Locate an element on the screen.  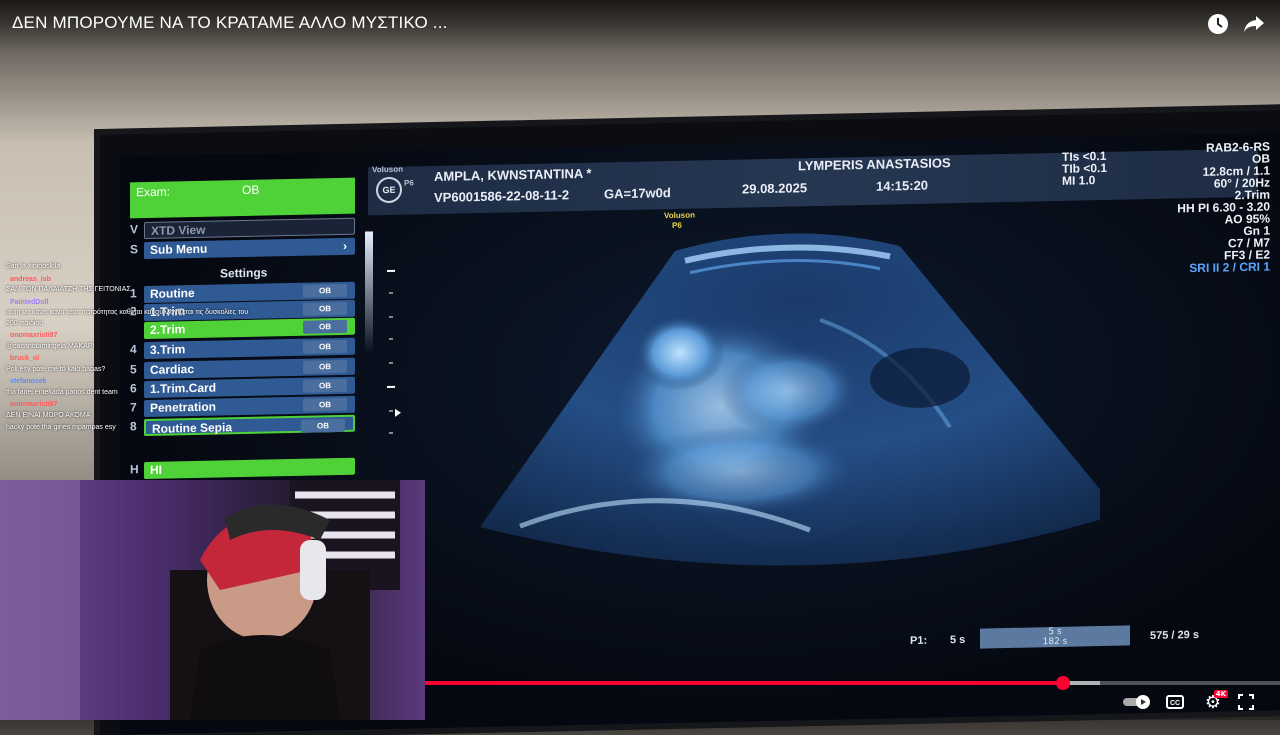
svg-text: CC is located at coordinates (1175, 703).